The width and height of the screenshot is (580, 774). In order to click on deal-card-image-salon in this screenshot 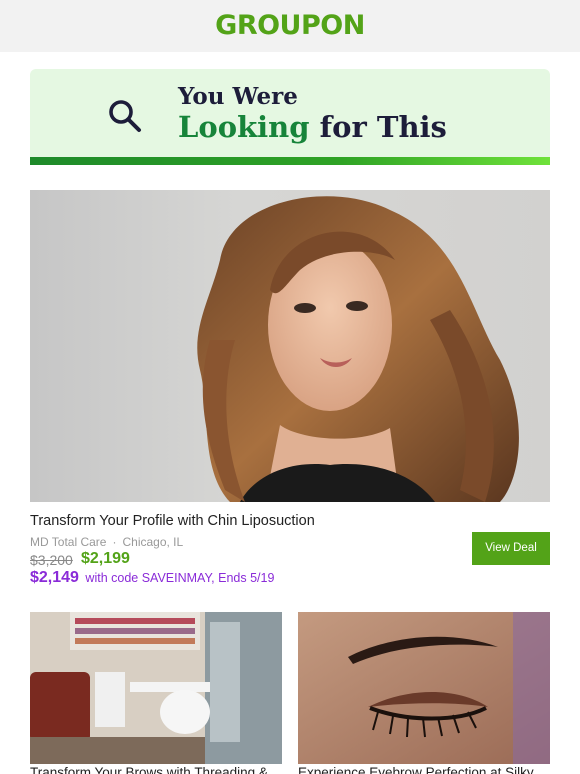, I will do `click(156, 688)`.